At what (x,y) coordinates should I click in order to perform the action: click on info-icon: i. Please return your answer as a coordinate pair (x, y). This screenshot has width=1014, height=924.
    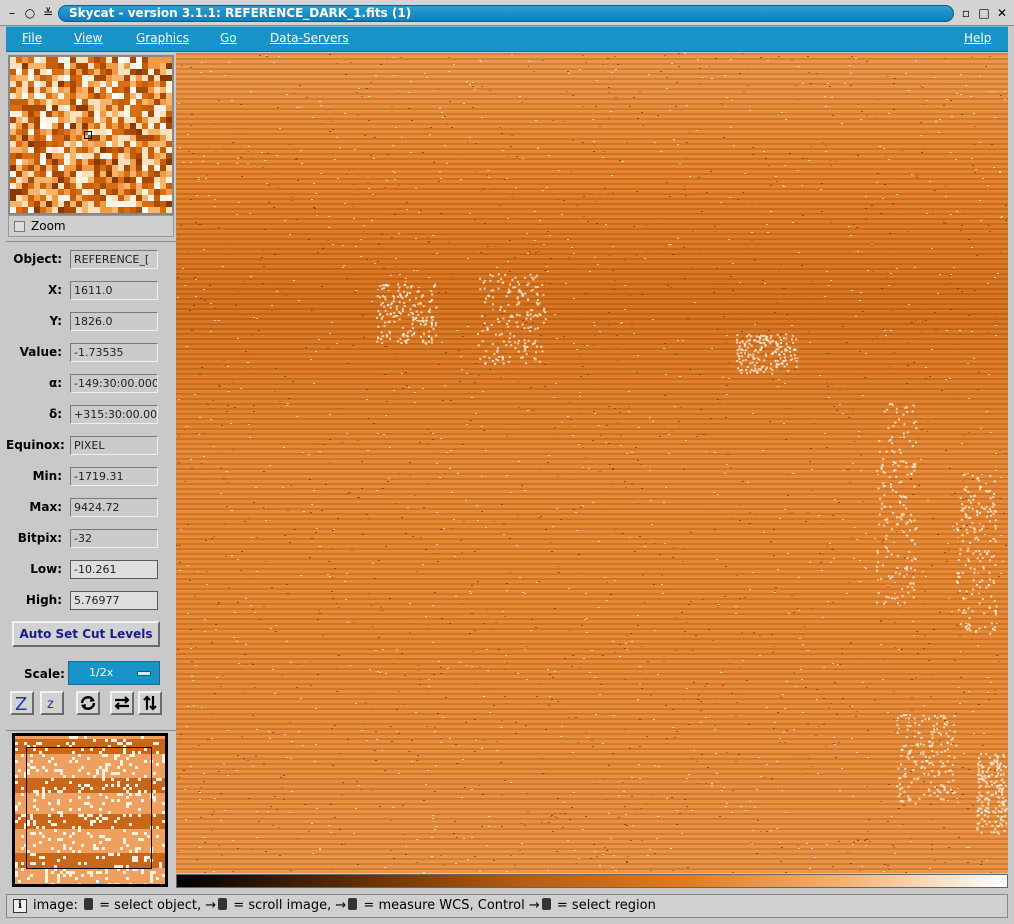
    Looking at the image, I should click on (20, 906).